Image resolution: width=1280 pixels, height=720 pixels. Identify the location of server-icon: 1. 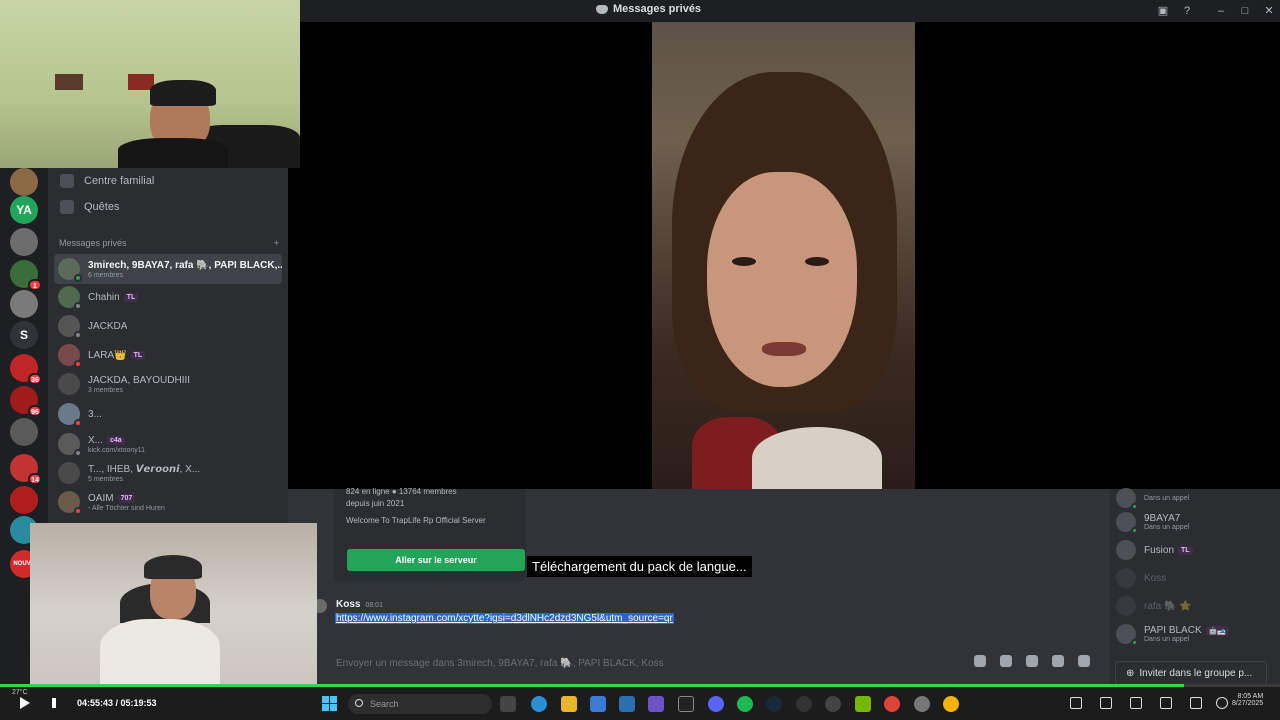
(26, 275).